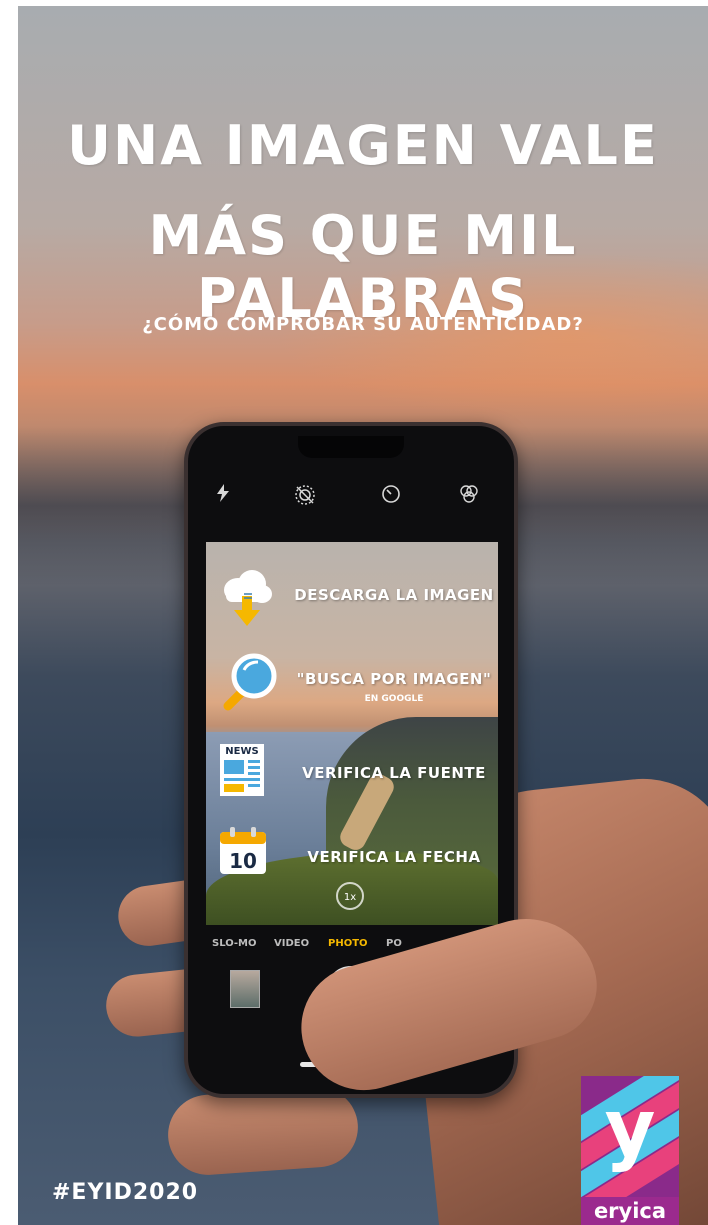 This screenshot has height=1225, width=708. What do you see at coordinates (394, 943) in the screenshot?
I see `mode-portrait: PO` at bounding box center [394, 943].